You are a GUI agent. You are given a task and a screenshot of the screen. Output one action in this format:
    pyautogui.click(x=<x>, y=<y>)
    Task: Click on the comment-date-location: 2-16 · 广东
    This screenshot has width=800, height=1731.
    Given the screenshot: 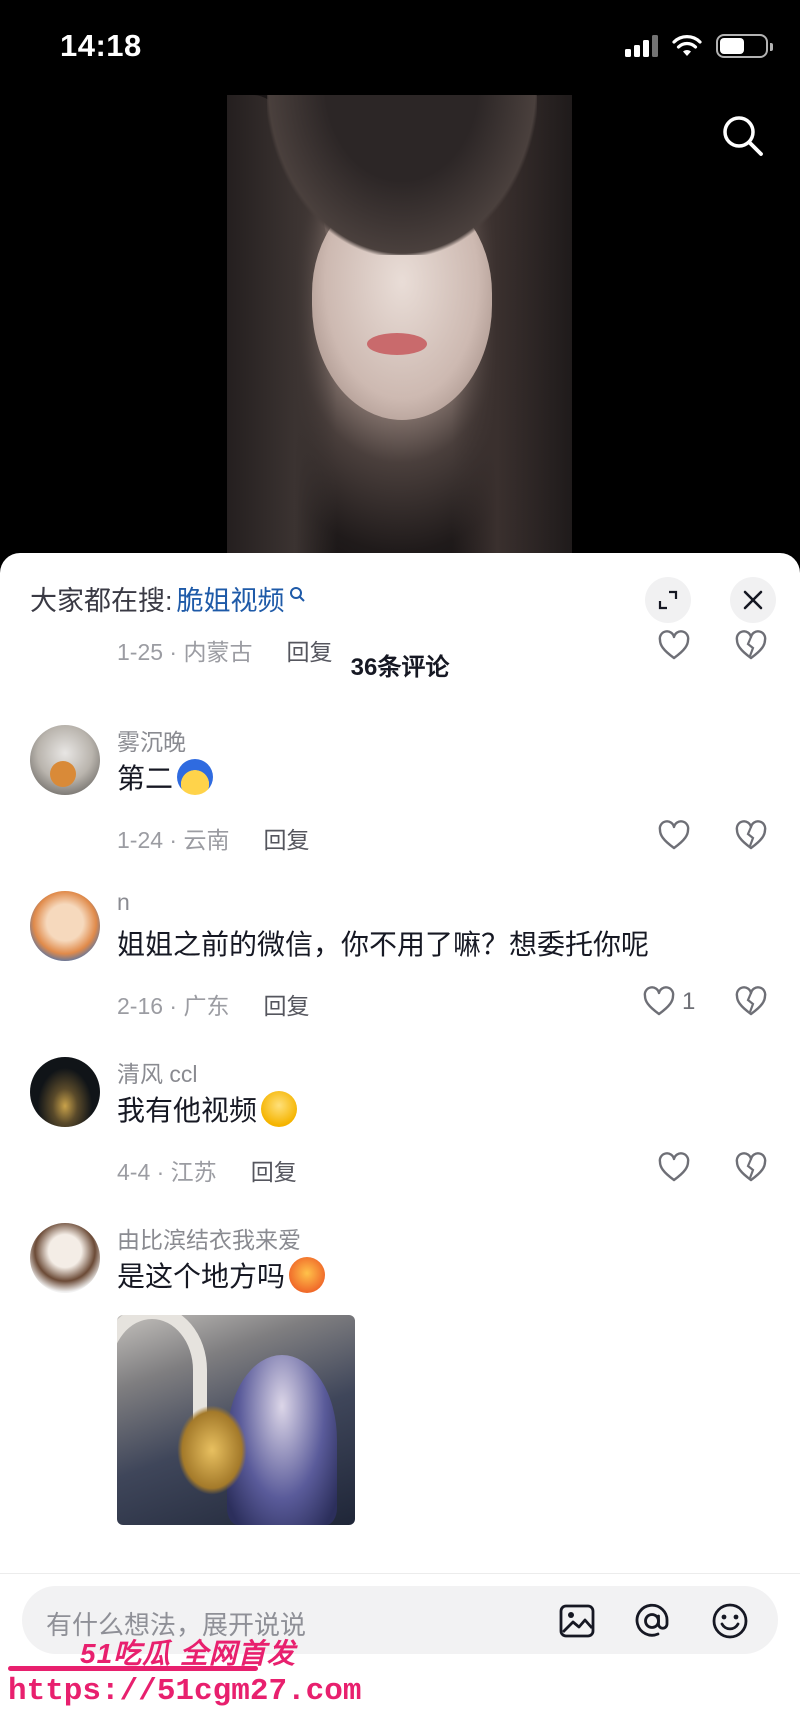 What is the action you would take?
    pyautogui.click(x=173, y=1006)
    